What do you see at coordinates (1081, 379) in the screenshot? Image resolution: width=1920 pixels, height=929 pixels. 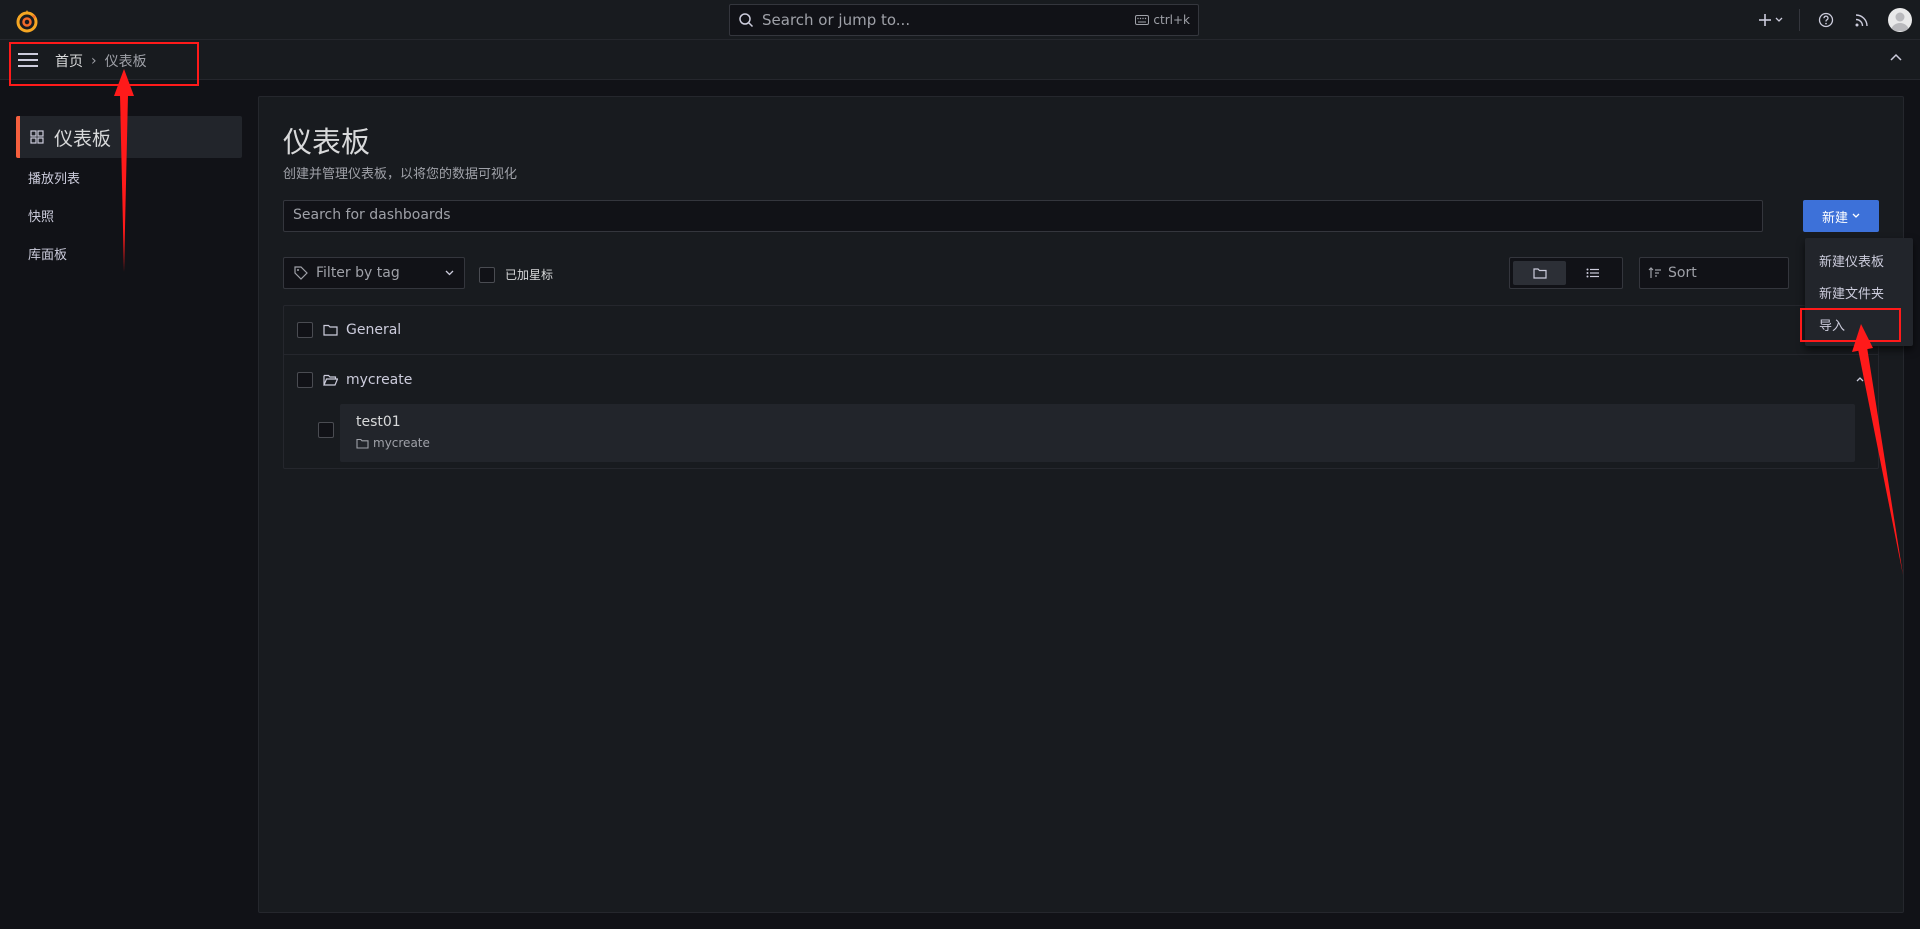 I see `folder-row-mycreate: mycreate` at bounding box center [1081, 379].